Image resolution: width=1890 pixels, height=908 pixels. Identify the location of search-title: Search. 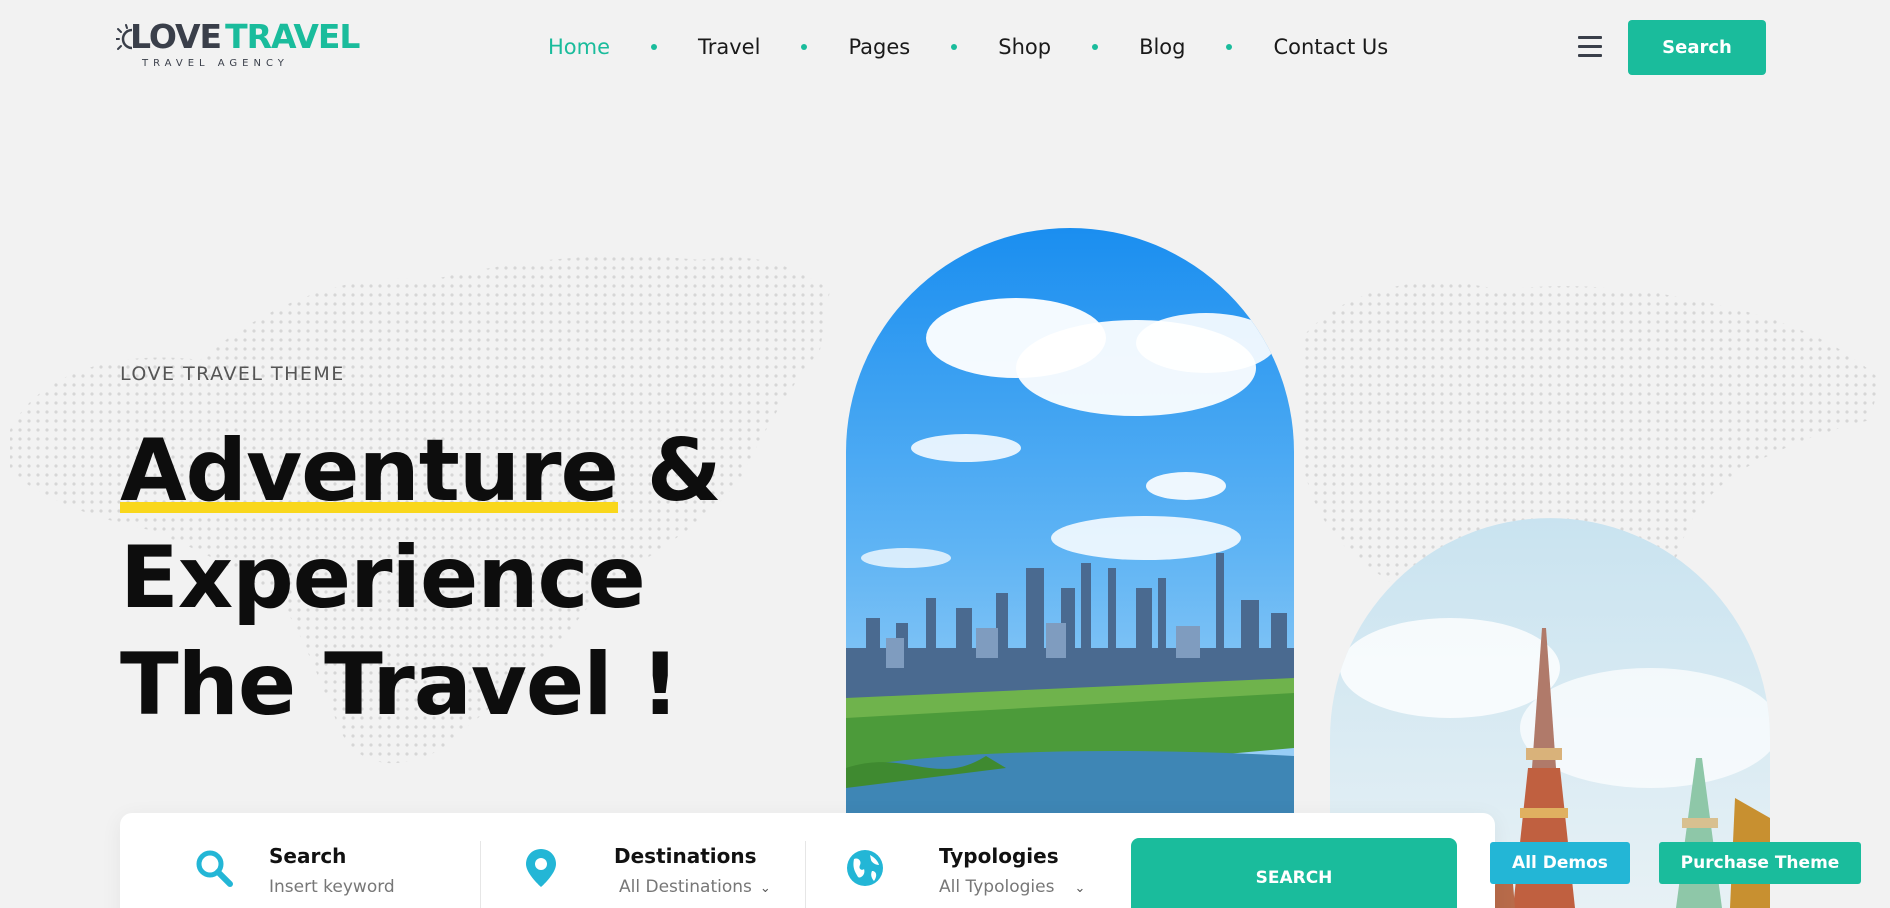
(308, 856).